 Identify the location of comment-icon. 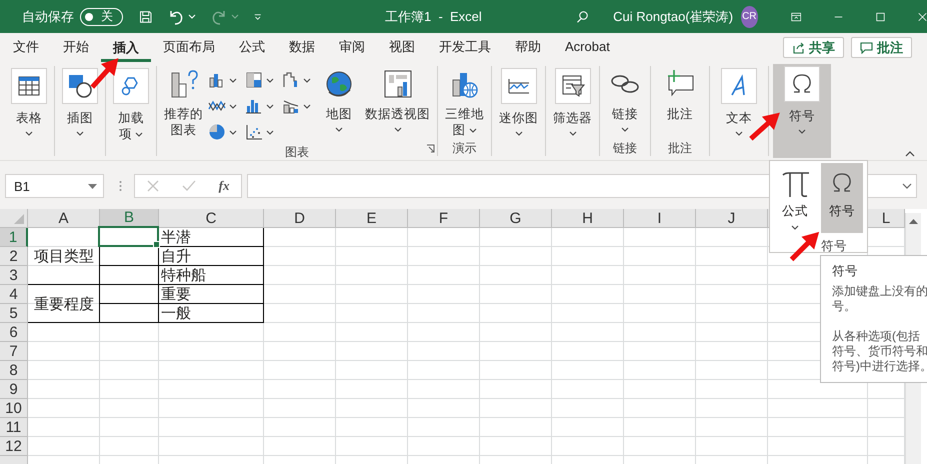
(866, 47).